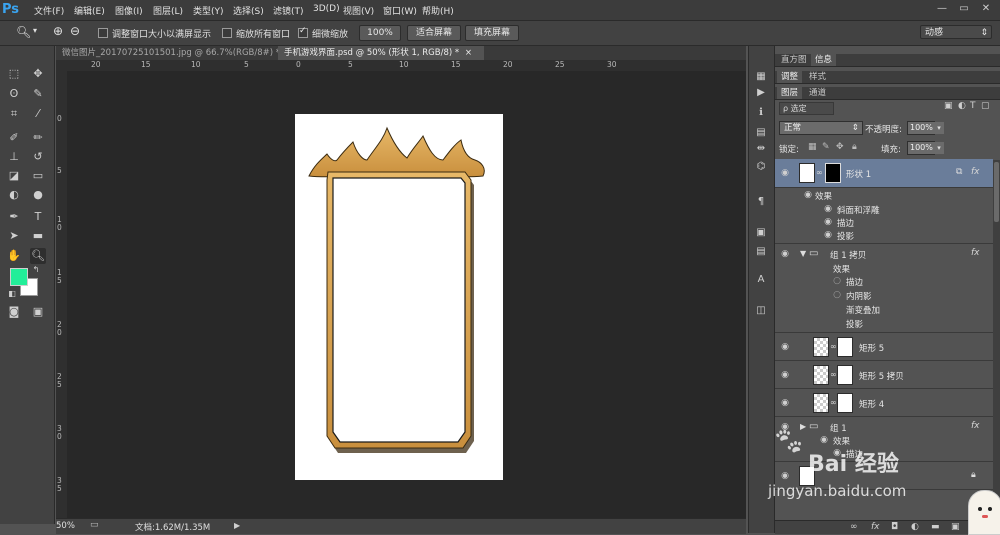  What do you see at coordinates (761, 233) in the screenshot?
I see `navigator-icon: ▣` at bounding box center [761, 233].